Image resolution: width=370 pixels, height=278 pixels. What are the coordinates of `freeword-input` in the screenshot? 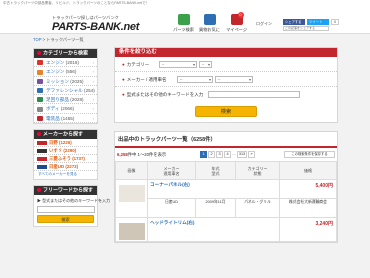 It's located at (66, 210).